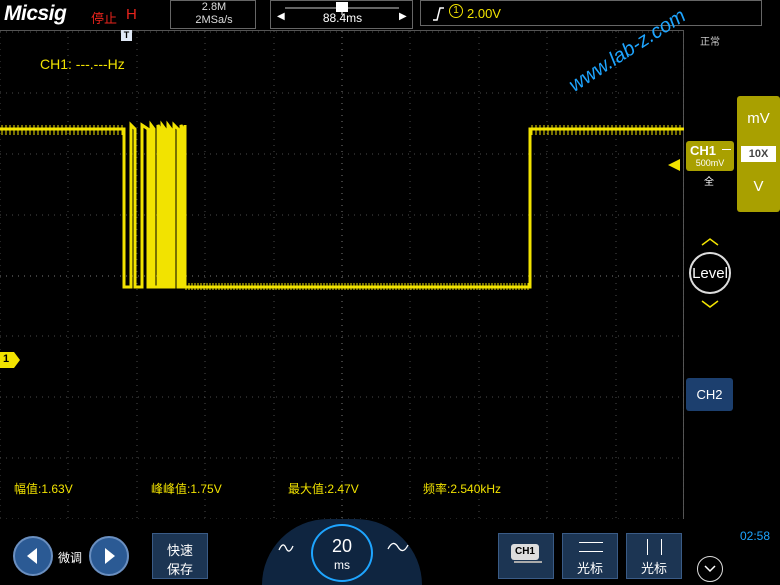  Describe the element at coordinates (179, 569) in the screenshot. I see `quick-save-line2: 保存` at that location.